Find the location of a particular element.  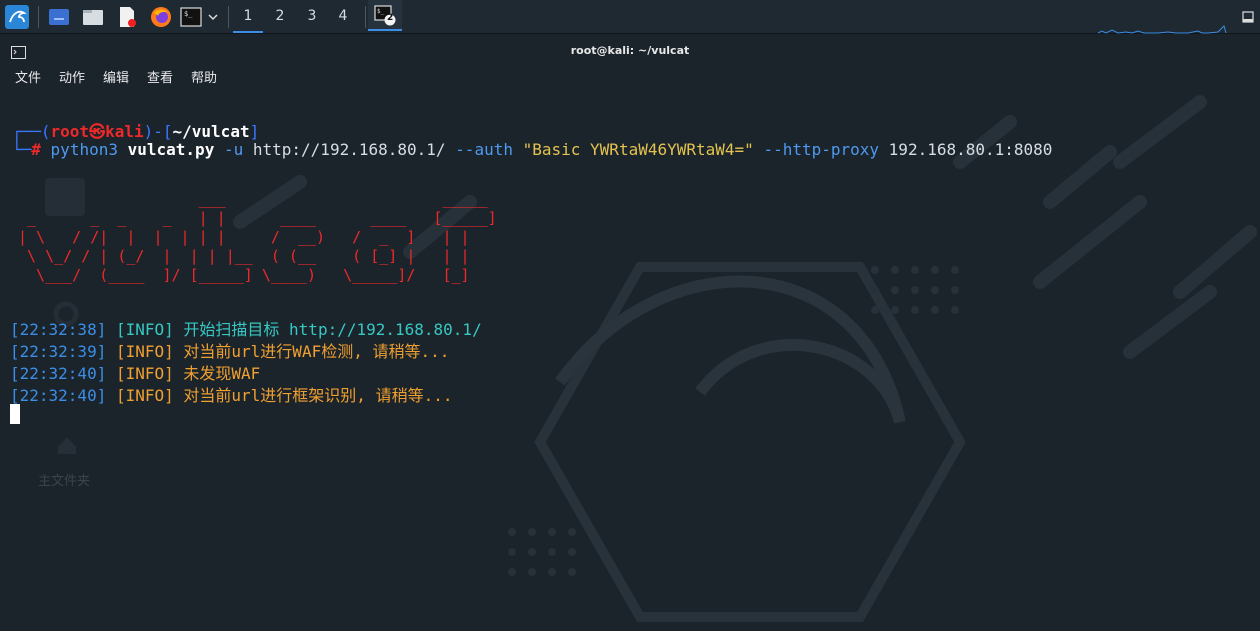

file-manager-icon is located at coordinates (93, 17).